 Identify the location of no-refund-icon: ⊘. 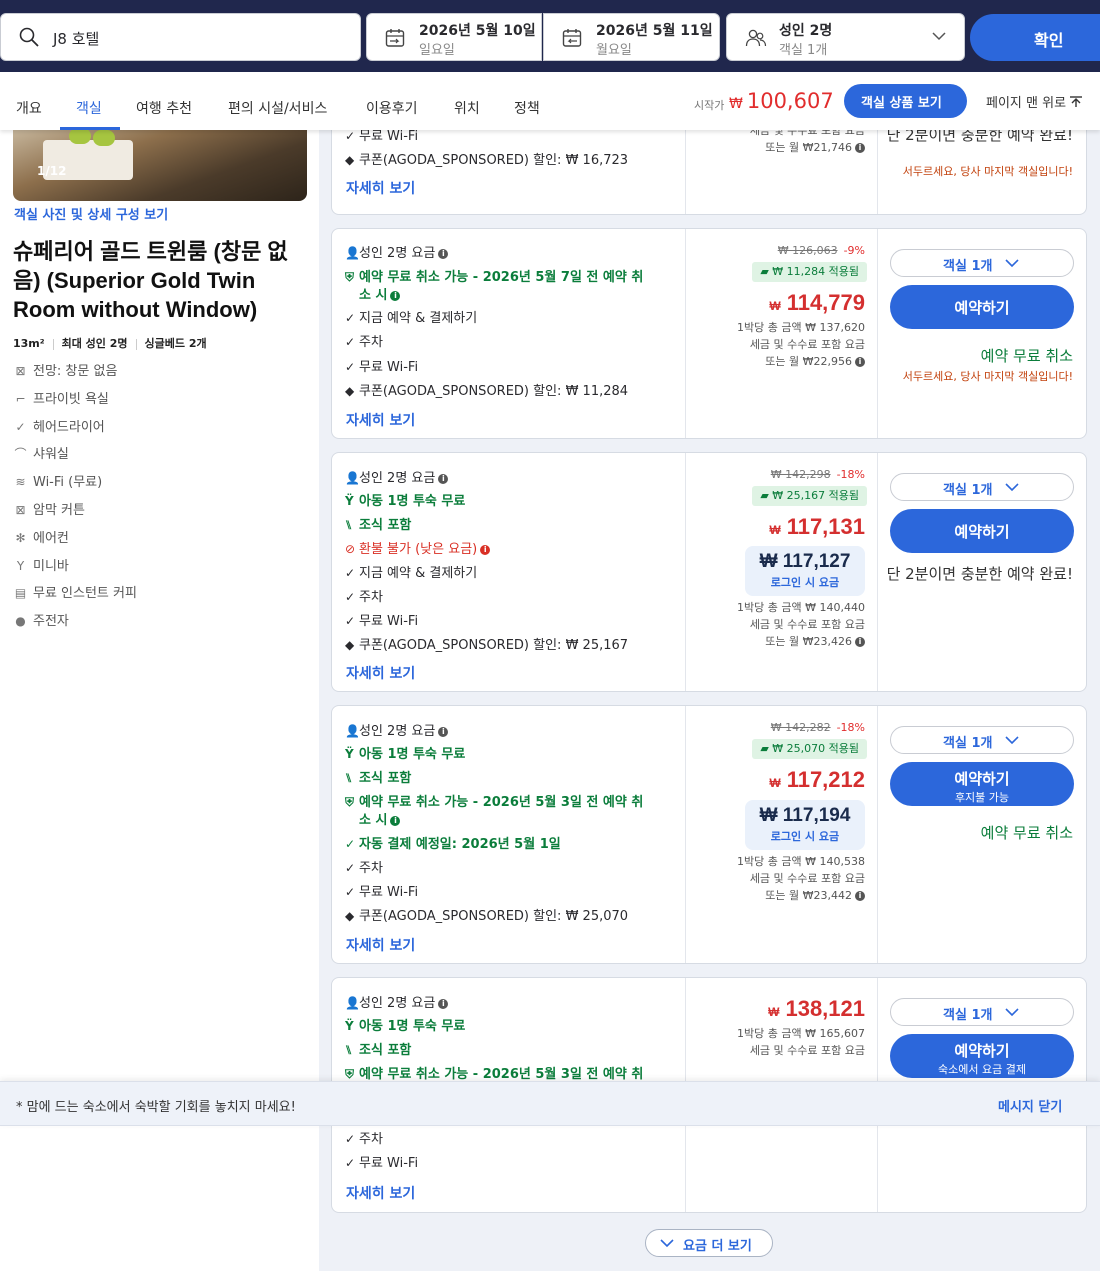
(350, 549).